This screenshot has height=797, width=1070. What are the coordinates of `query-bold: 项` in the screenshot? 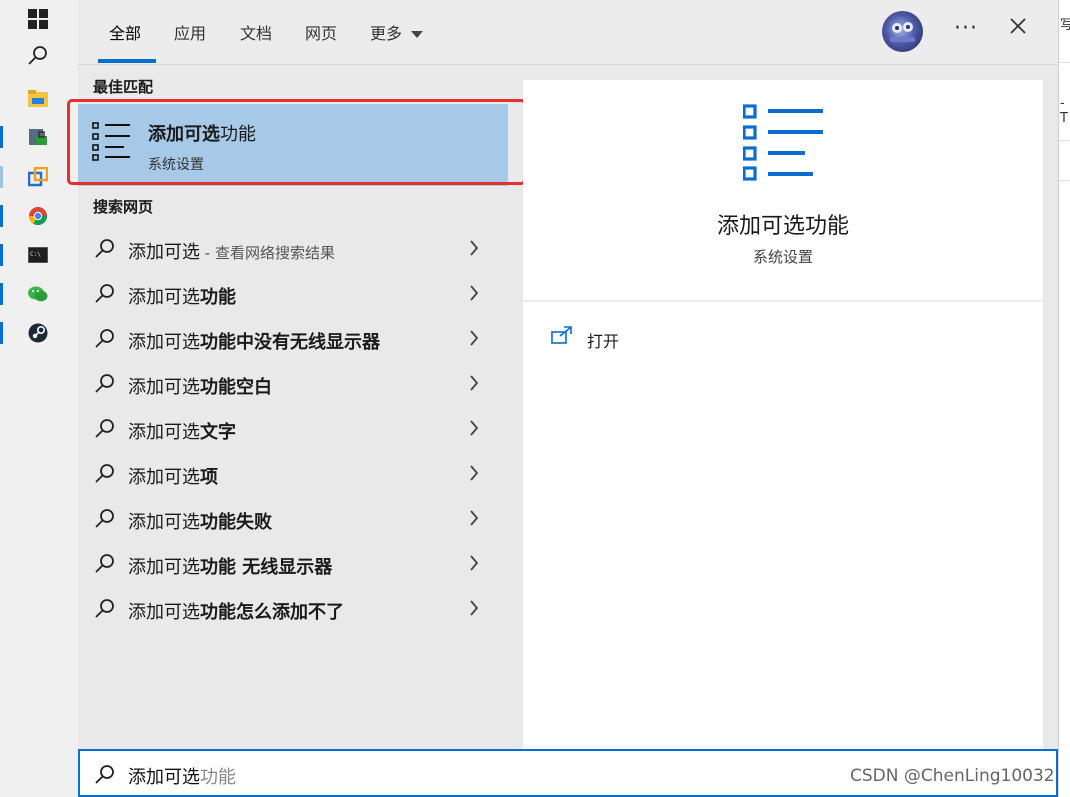 It's located at (209, 477).